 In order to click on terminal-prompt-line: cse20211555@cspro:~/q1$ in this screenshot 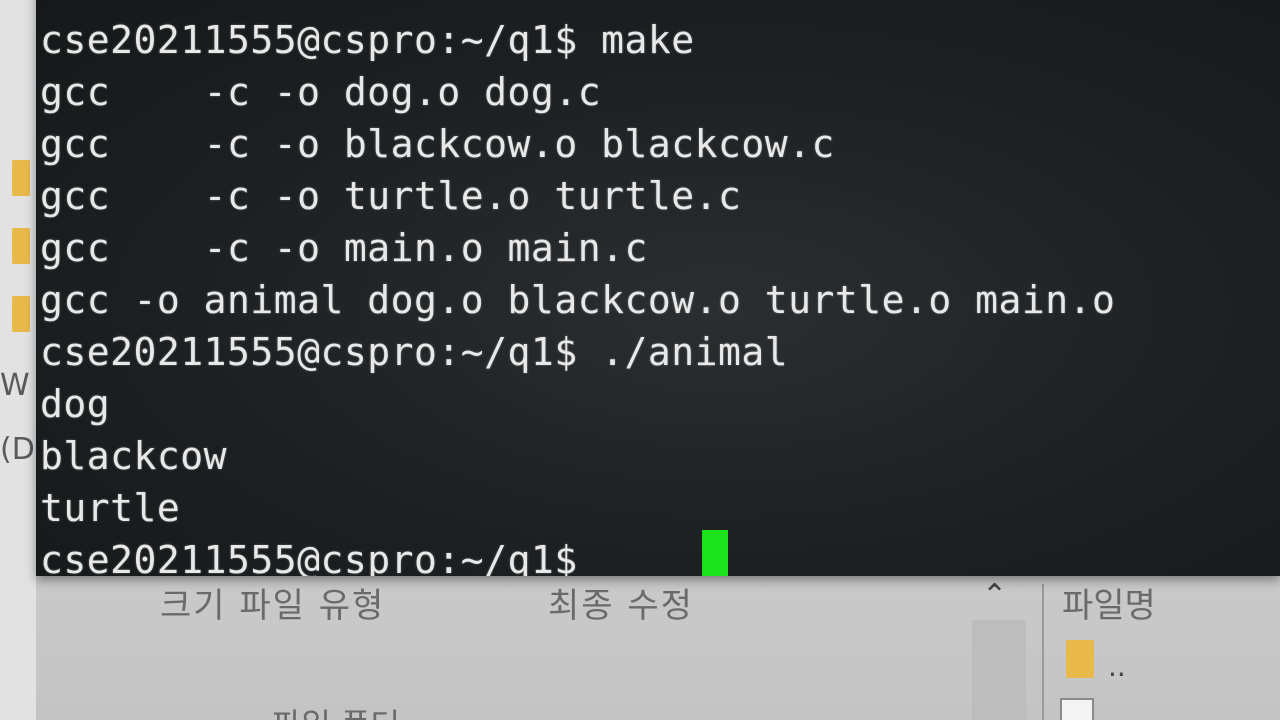, I will do `click(321, 557)`.